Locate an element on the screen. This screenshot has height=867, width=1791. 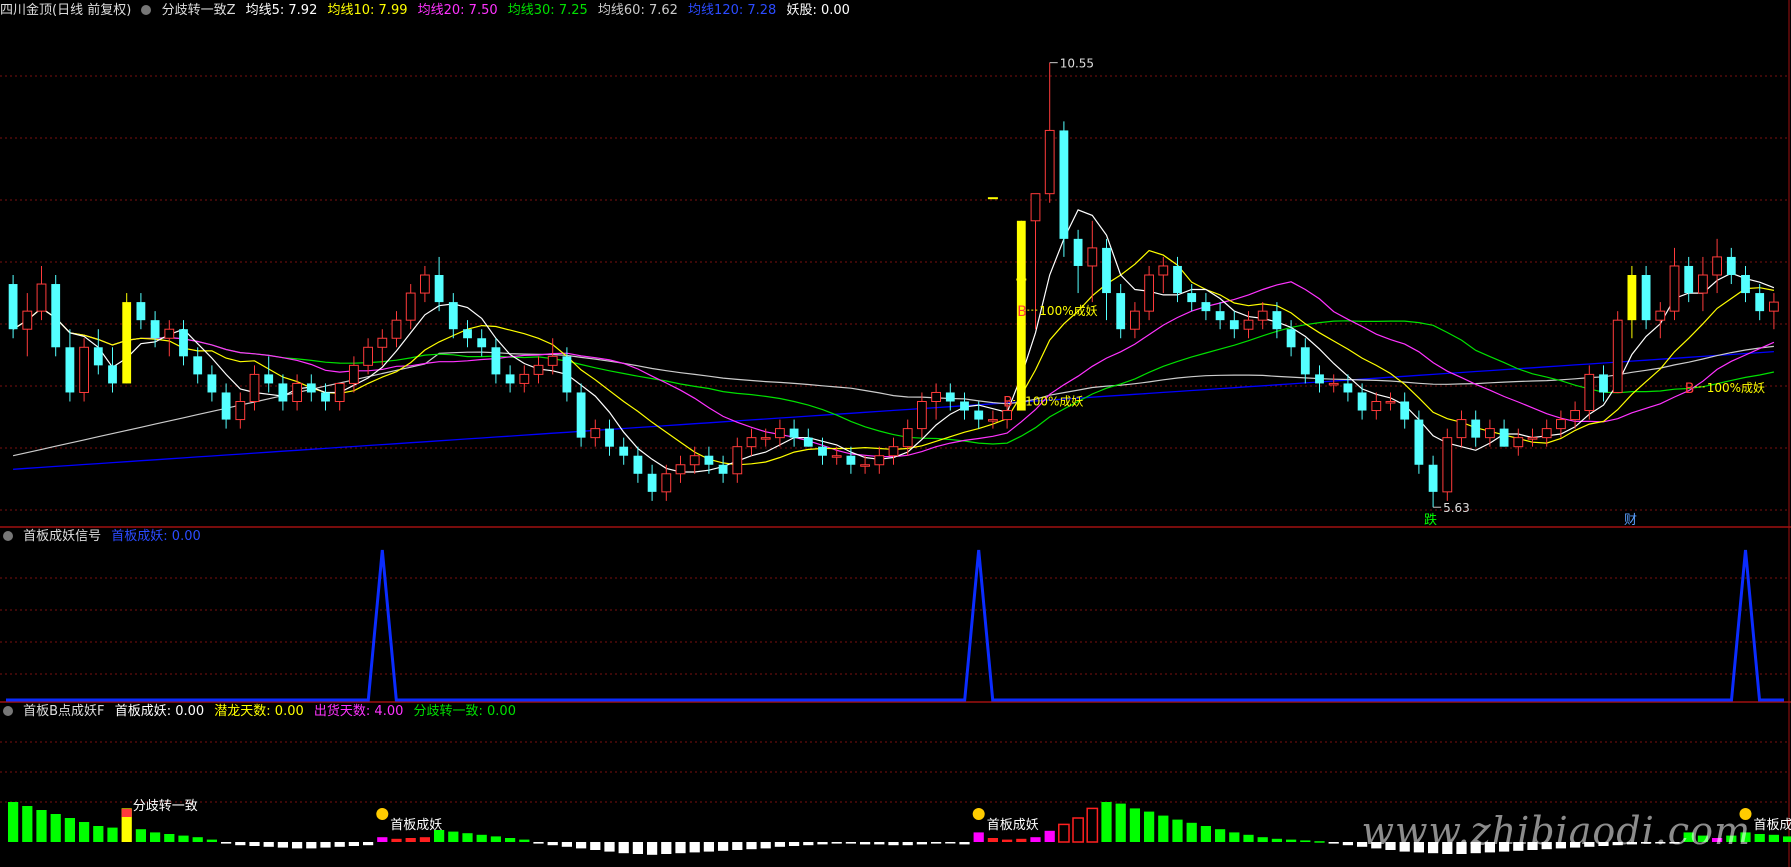
v3-label: 出货天数: 4.00 is located at coordinates (358, 711).